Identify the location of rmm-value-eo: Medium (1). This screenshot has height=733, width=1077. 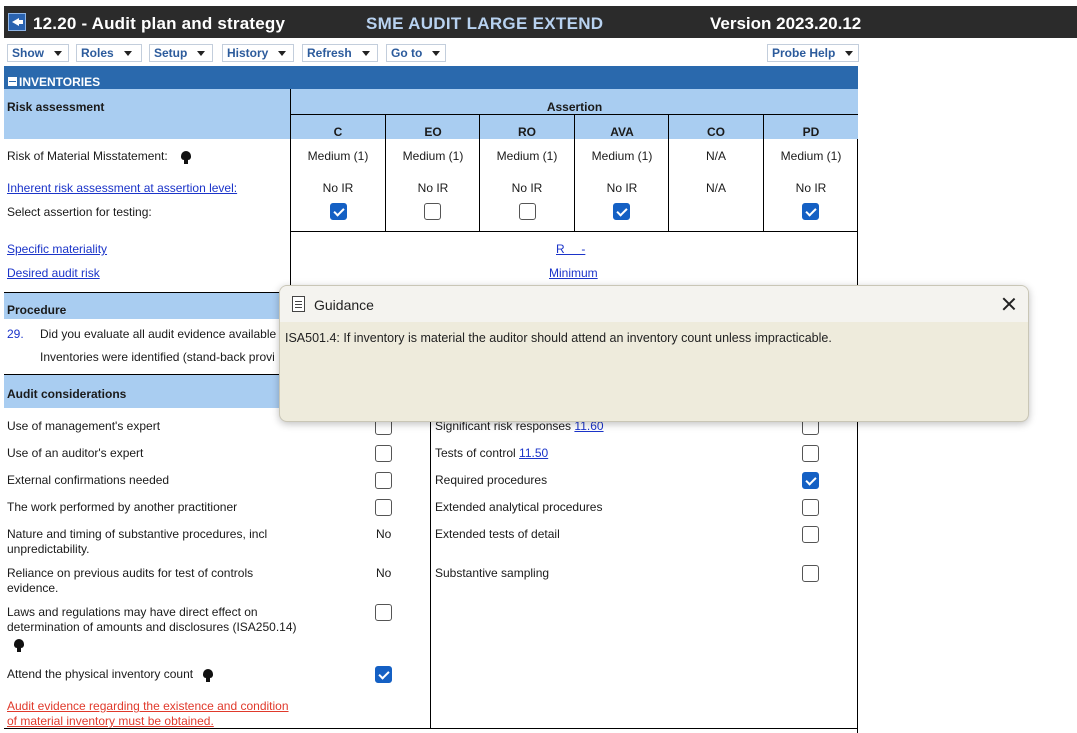
(433, 156).